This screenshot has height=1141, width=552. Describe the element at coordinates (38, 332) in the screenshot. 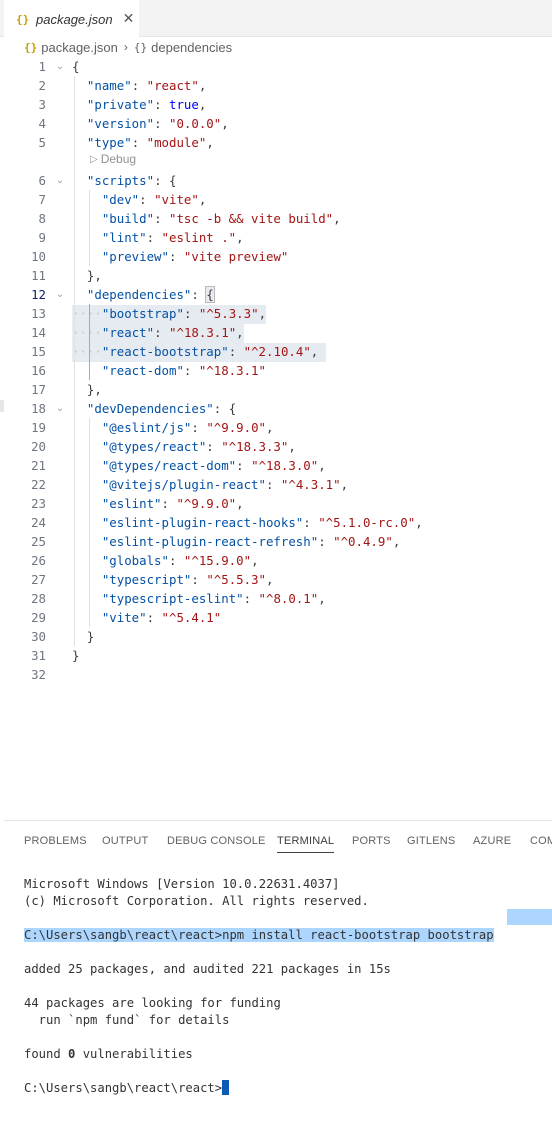

I see `line-number: 14` at that location.